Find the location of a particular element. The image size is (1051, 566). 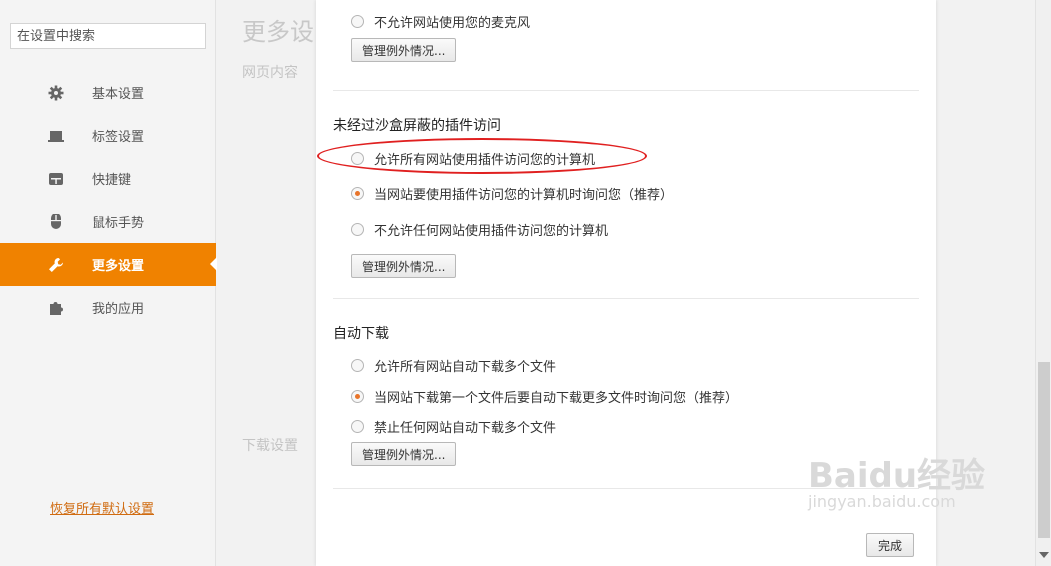

plugin-deny-all-option: 不允许任何网站使用插件访问您的计算机 is located at coordinates (479, 229).